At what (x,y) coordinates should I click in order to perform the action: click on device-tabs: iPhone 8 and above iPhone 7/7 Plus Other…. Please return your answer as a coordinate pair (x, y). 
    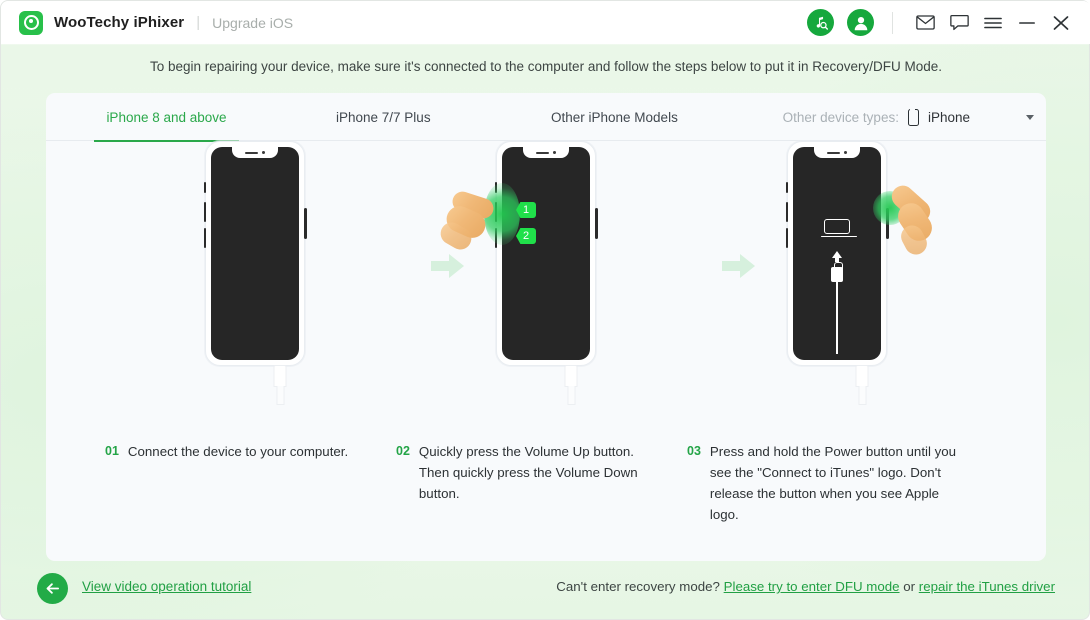
    Looking at the image, I should click on (546, 117).